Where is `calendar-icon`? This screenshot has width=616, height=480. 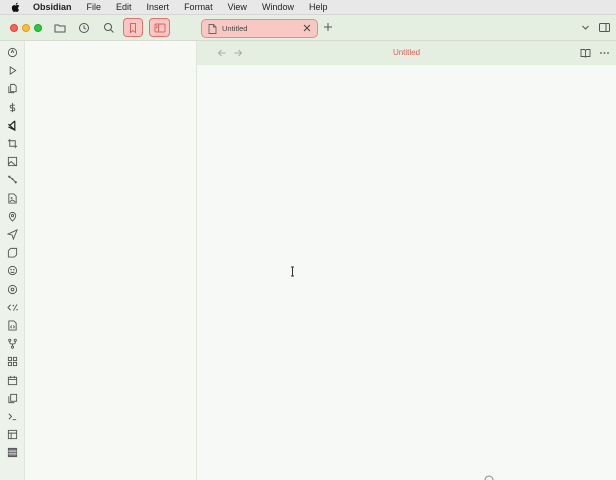
calendar-icon is located at coordinates (12, 380).